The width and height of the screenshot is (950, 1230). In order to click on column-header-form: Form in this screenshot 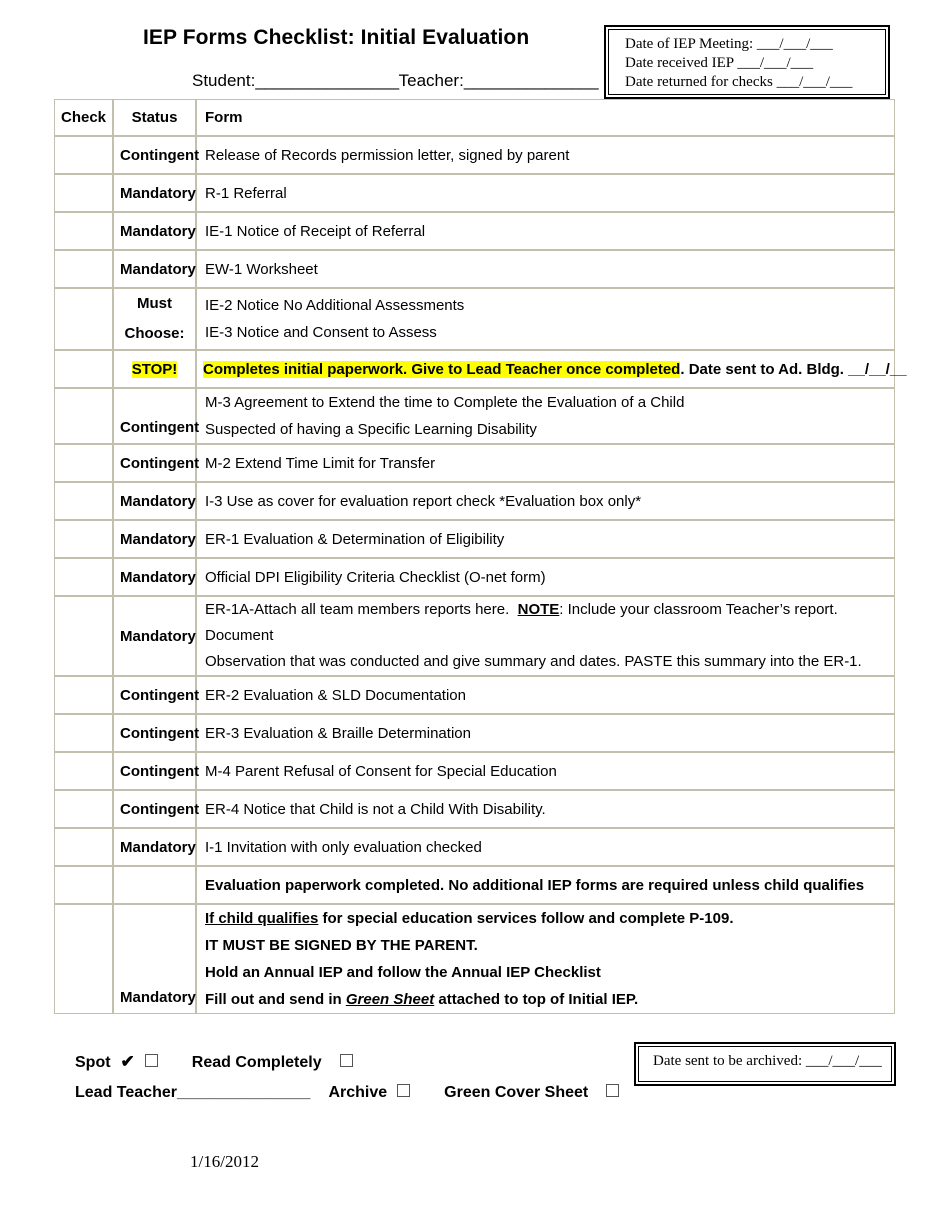, I will do `click(545, 117)`.